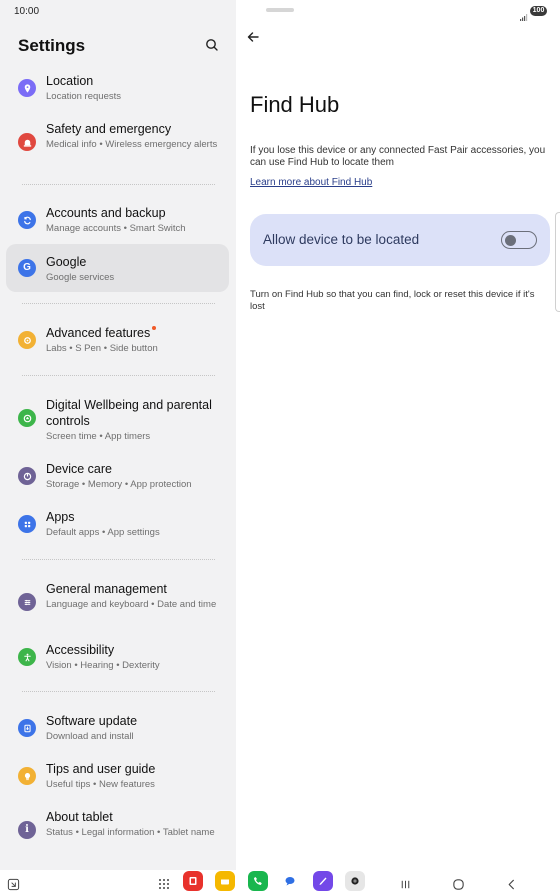 This screenshot has width=560, height=896. Describe the element at coordinates (311, 182) in the screenshot. I see `learn-more-link: Learn more about Find Hub` at that location.